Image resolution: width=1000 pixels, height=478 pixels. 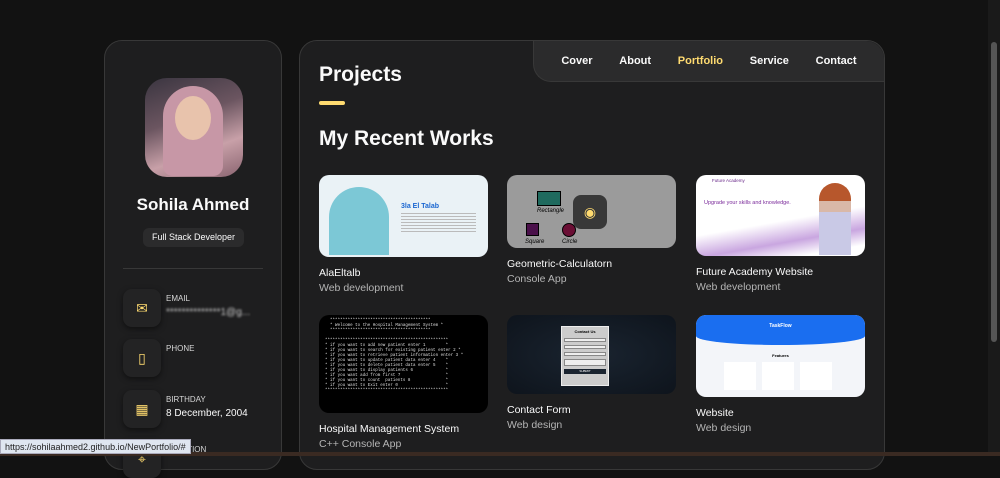 I want to click on navbar: Cover About Portfolio Service Contact, so click(x=708, y=61).